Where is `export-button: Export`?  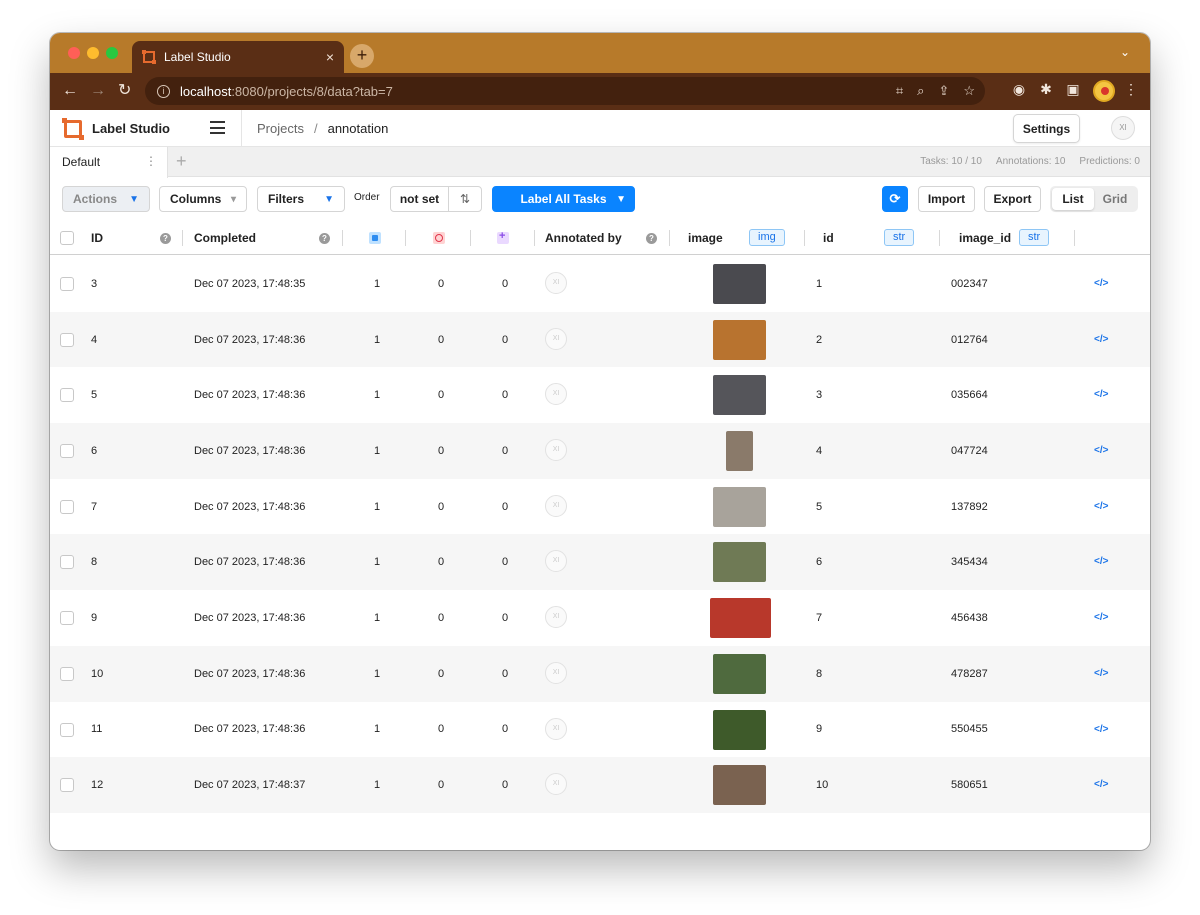 export-button: Export is located at coordinates (1012, 199).